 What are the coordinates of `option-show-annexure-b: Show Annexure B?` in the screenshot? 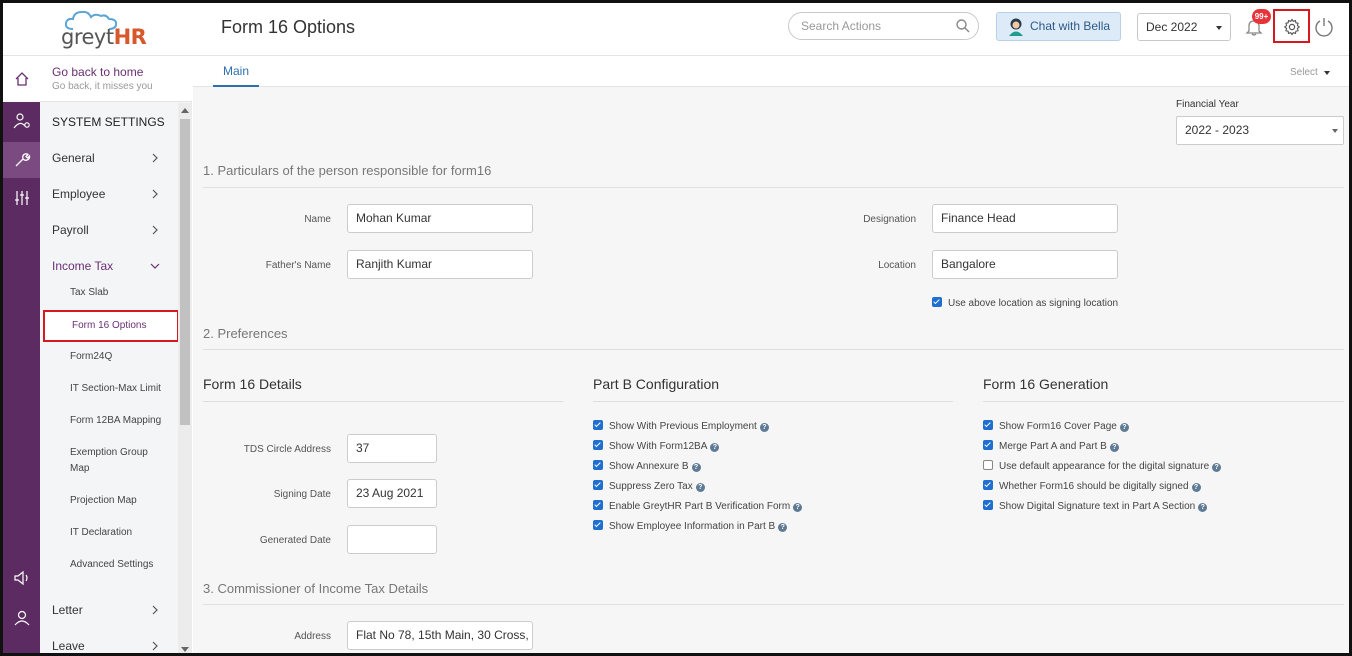 It's located at (647, 467).